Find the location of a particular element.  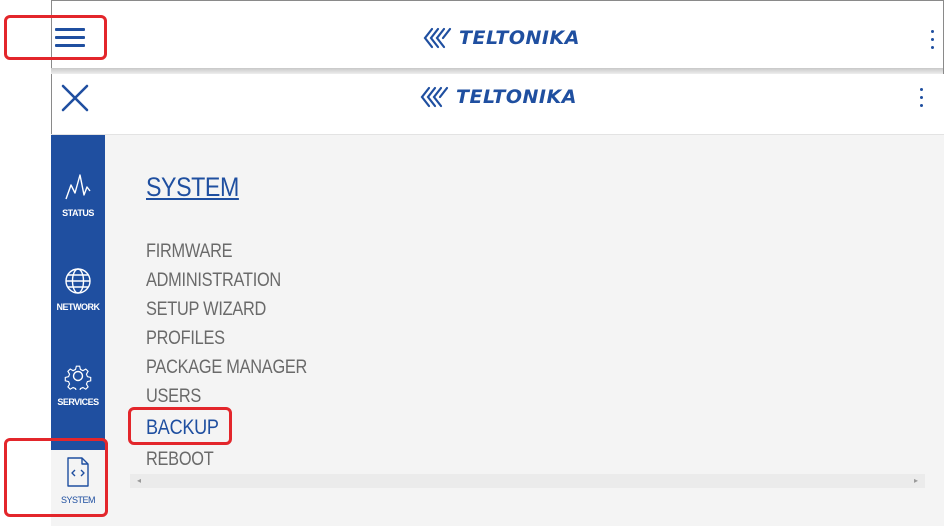

sidebar-item-services: SERVICES is located at coordinates (78, 384).